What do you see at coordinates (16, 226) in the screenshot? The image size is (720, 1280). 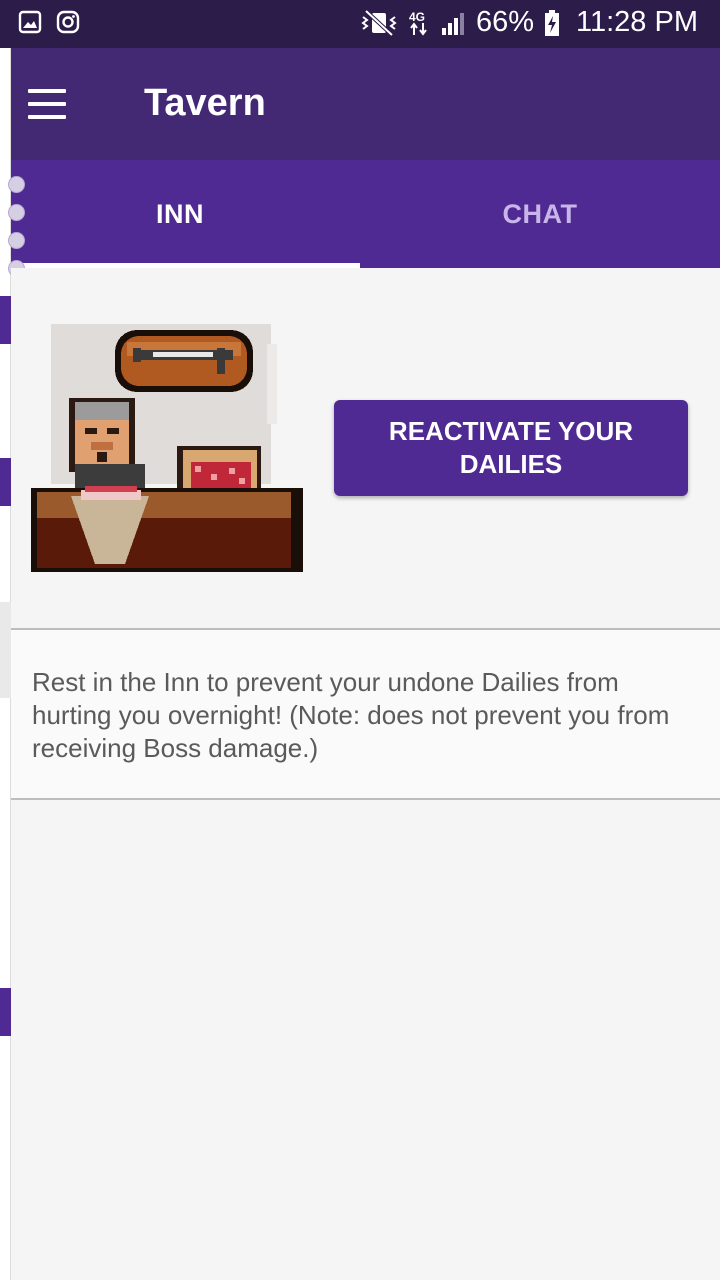 I see `drag-handle-icon` at bounding box center [16, 226].